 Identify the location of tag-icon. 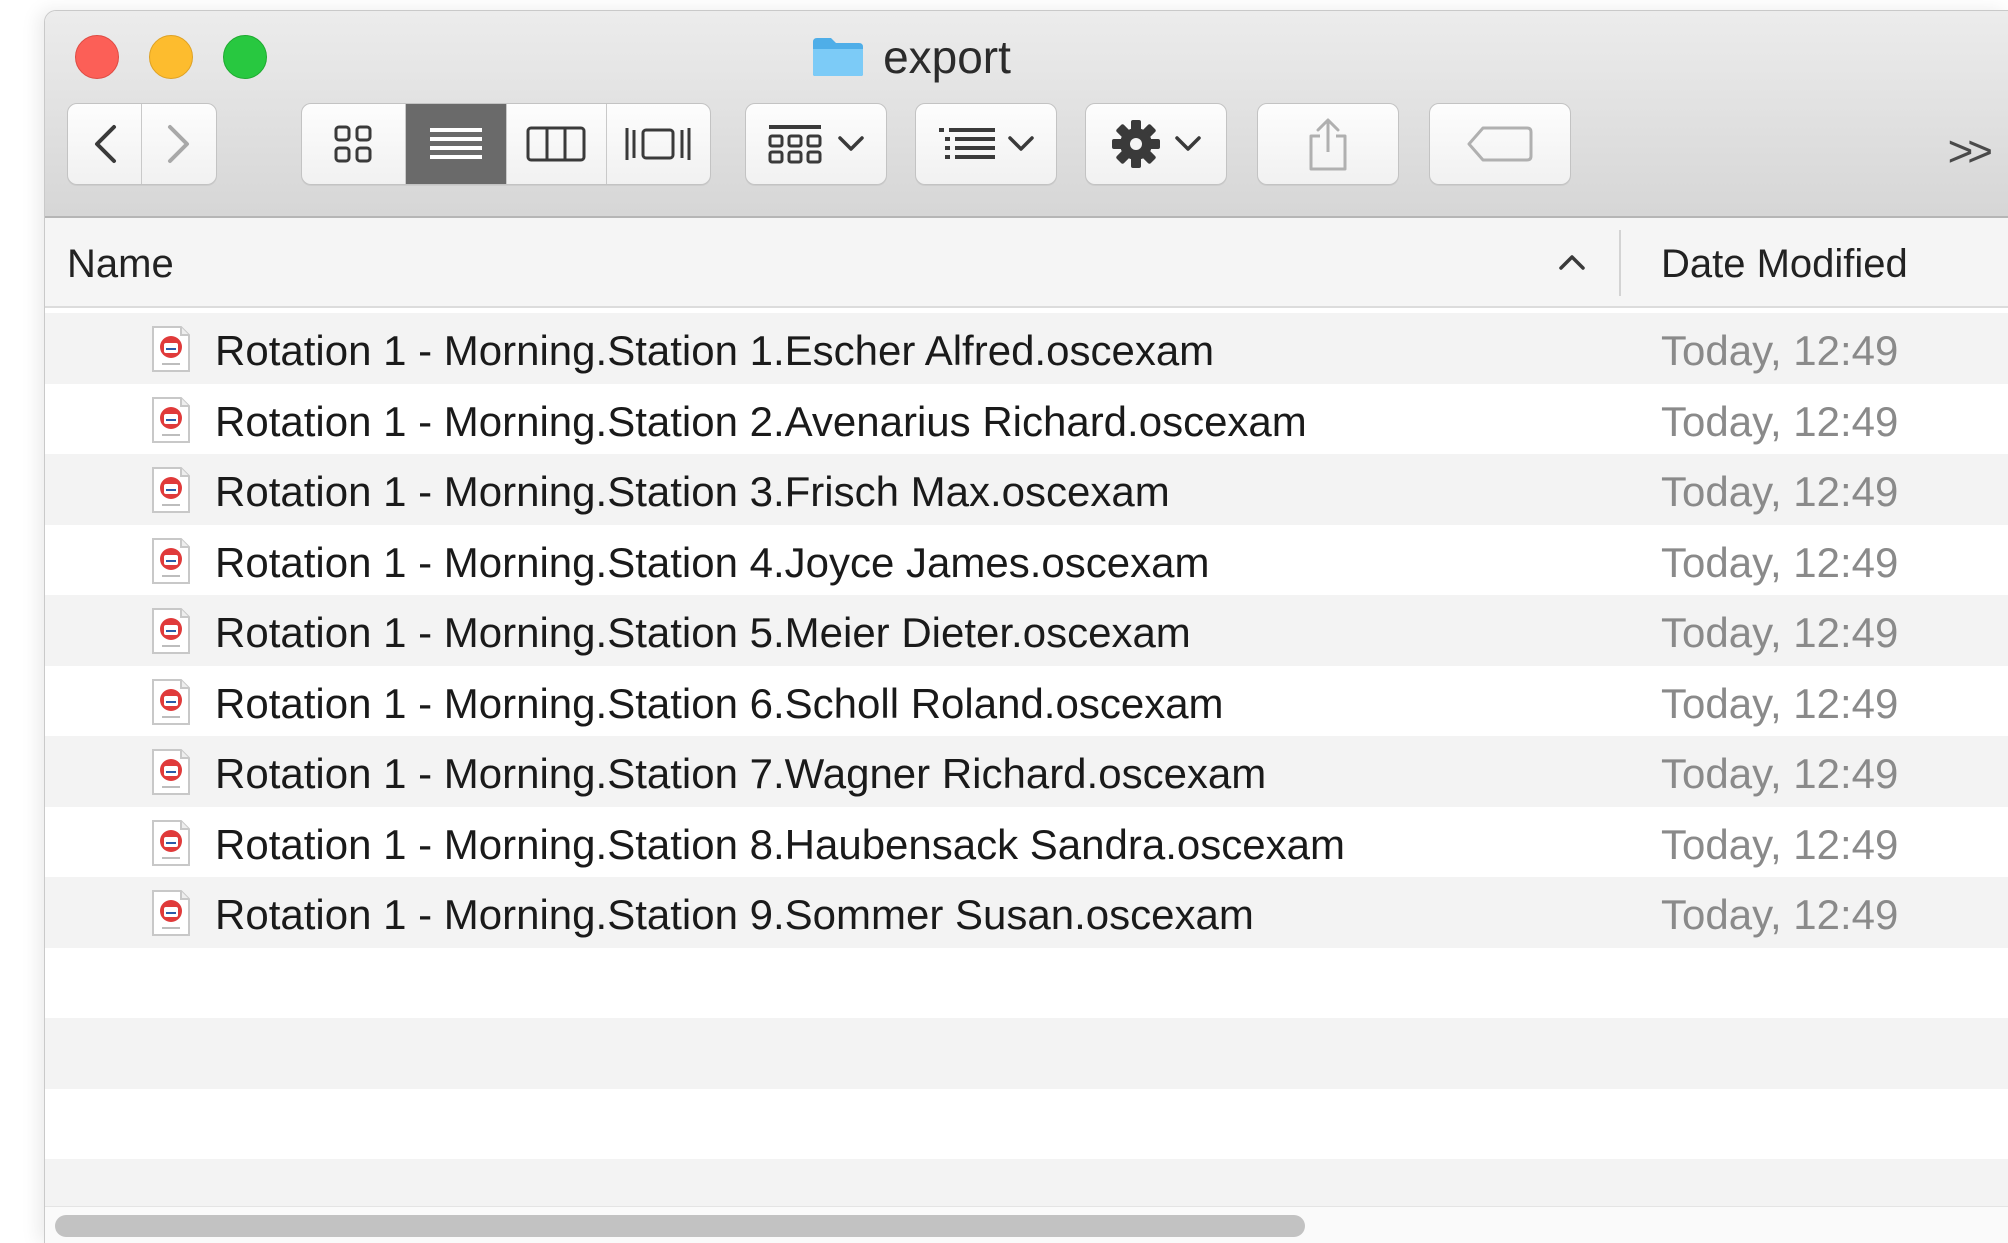
(1500, 144).